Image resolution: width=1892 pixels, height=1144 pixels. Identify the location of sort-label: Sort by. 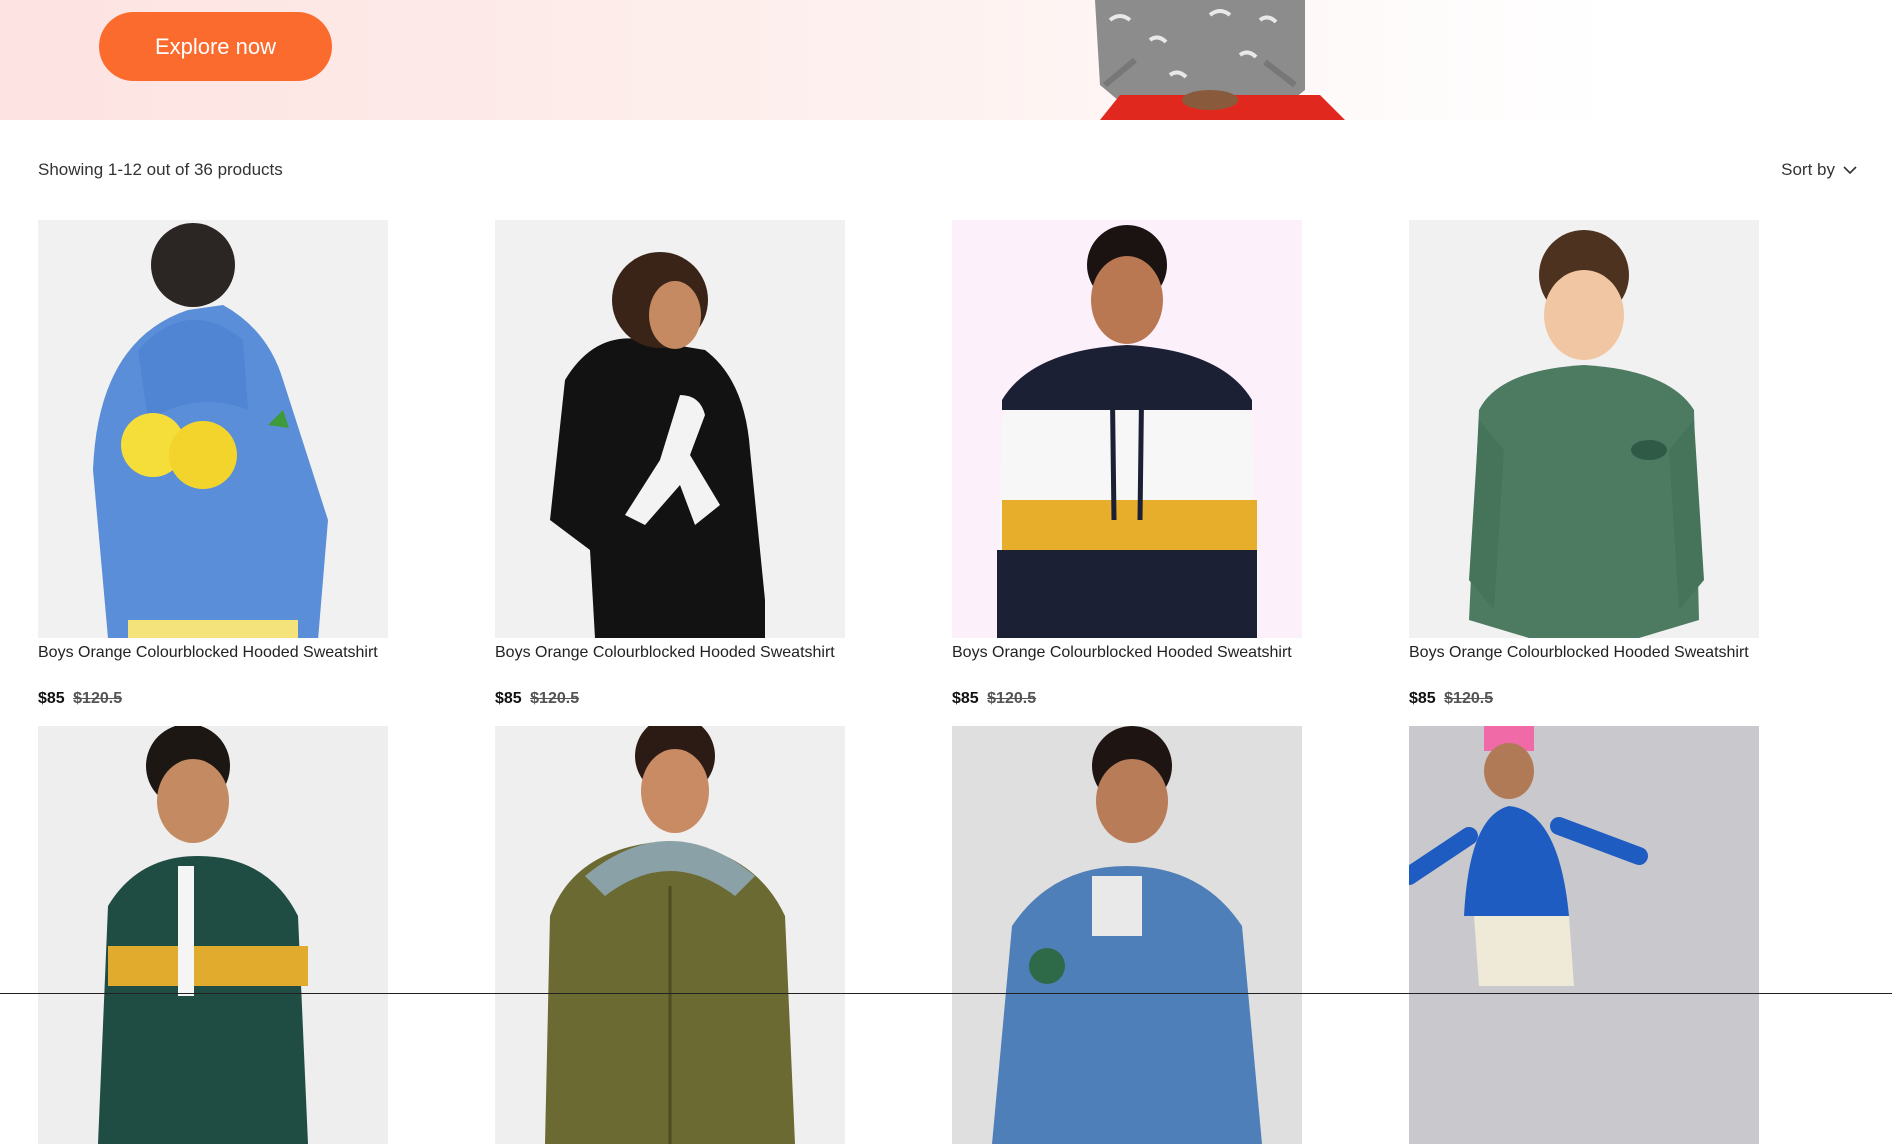
(1808, 169).